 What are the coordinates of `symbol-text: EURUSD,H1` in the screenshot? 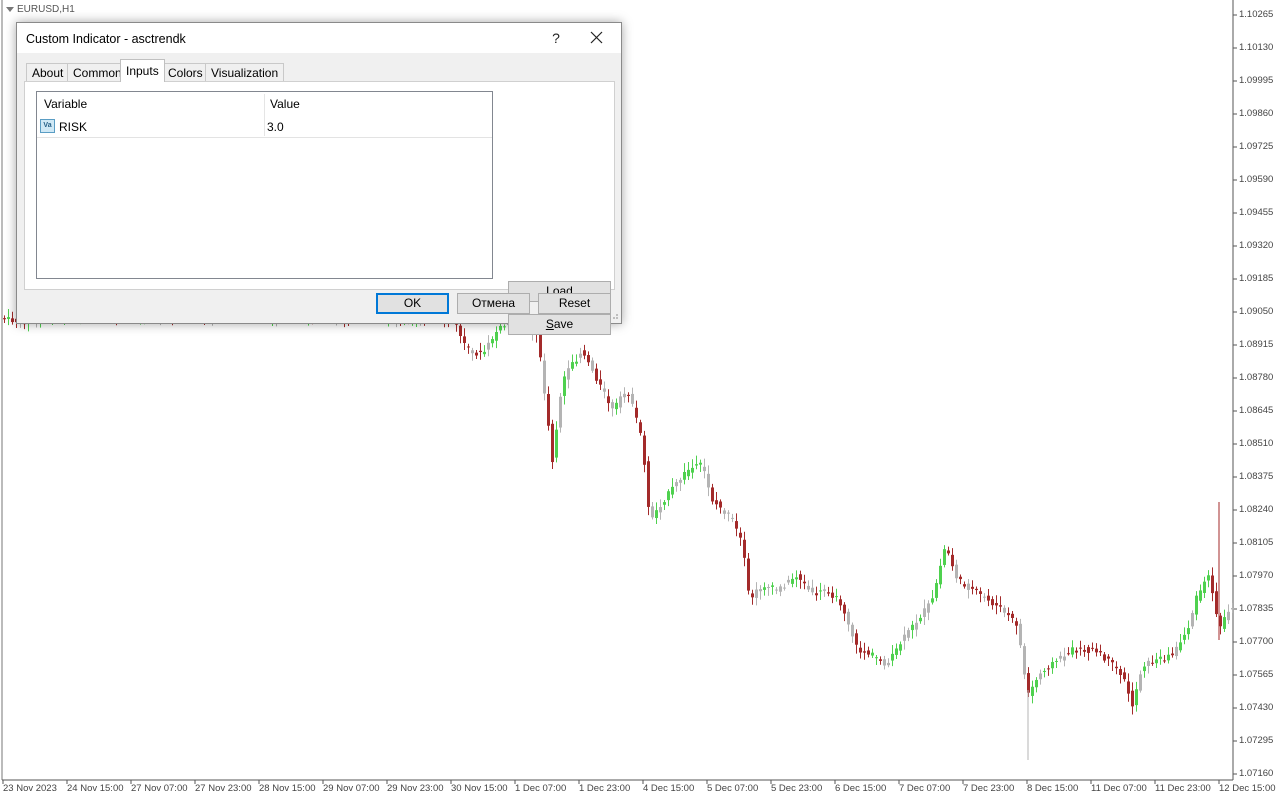 It's located at (46, 9).